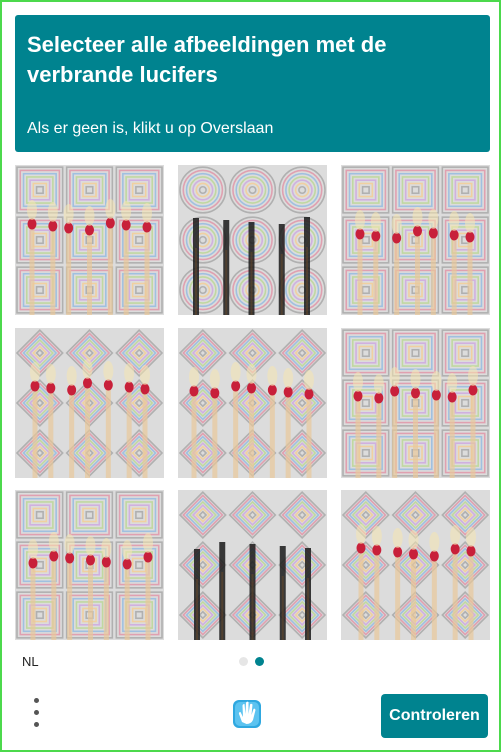 The width and height of the screenshot is (501, 752). What do you see at coordinates (247, 713) in the screenshot?
I see `hand-logo-icon` at bounding box center [247, 713].